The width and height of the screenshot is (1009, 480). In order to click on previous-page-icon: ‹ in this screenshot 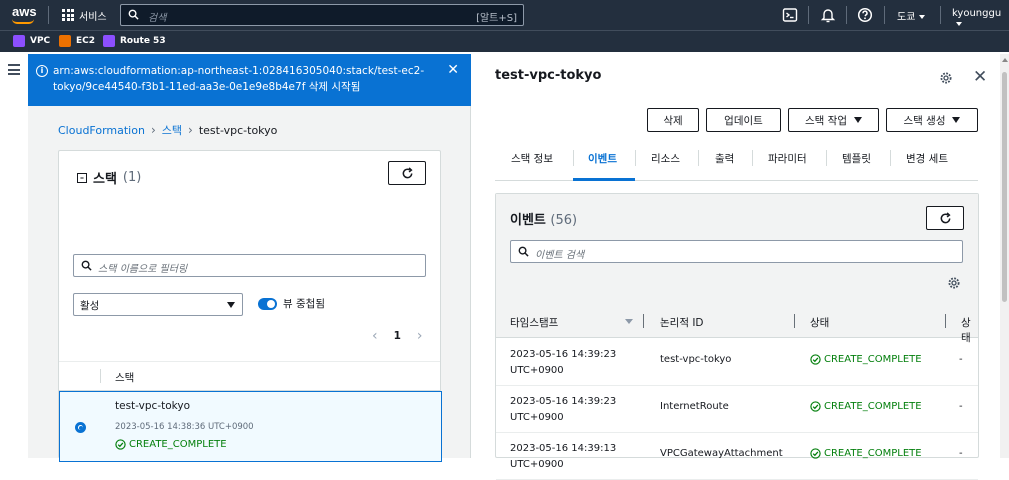, I will do `click(375, 336)`.